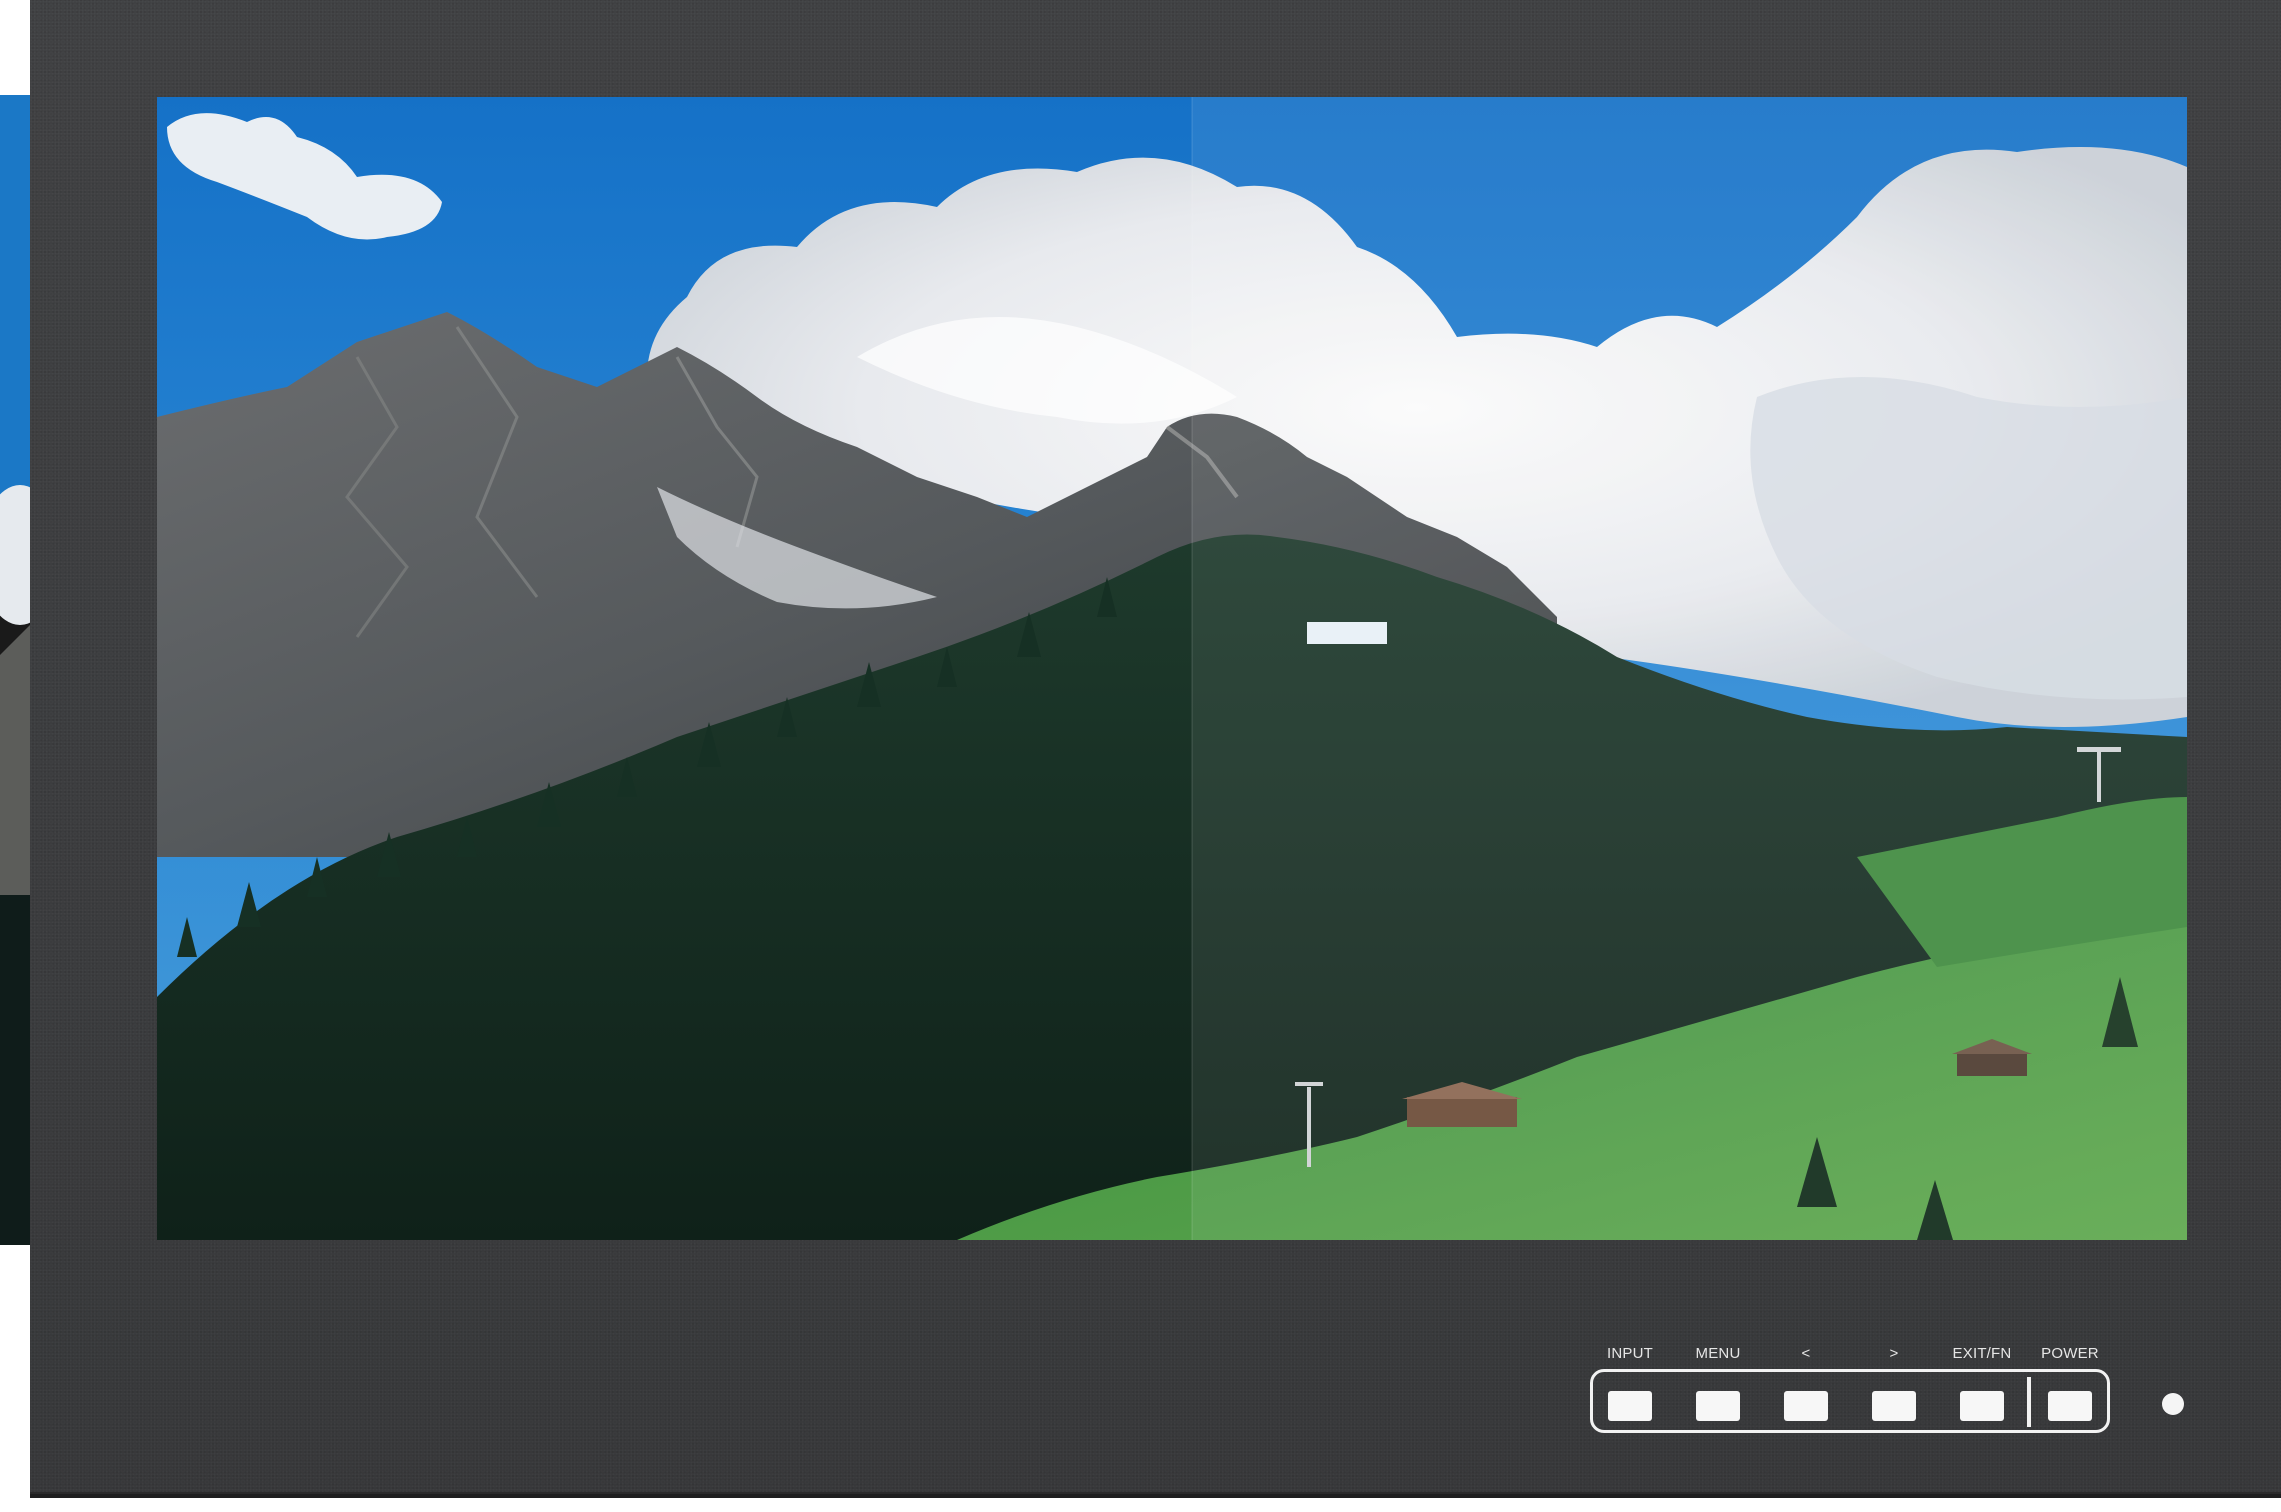 Image resolution: width=2281 pixels, height=1512 pixels. Describe the element at coordinates (1982, 1353) in the screenshot. I see `exit-fn-label: EXIT/FN` at that location.